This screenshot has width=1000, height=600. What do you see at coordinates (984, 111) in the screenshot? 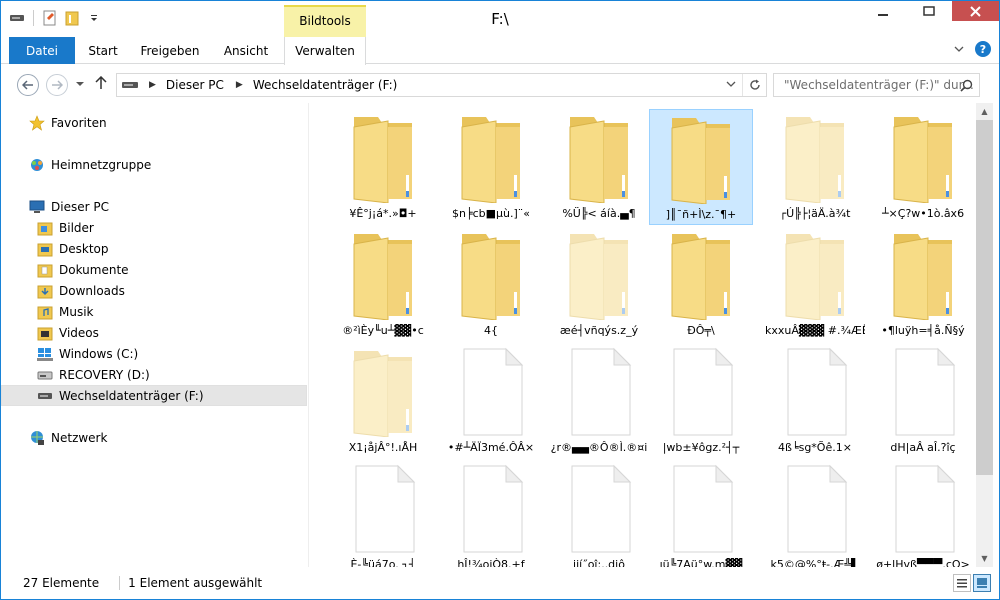
I see `scroll-up-arrow: ▲` at bounding box center [984, 111].